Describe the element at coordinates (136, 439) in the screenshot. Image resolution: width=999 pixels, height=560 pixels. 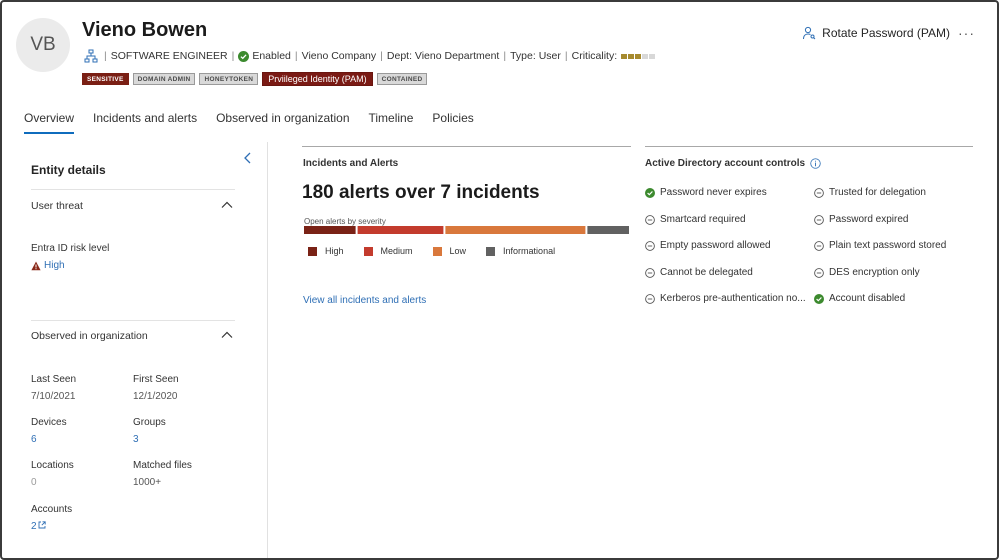
I see `groups-value-link: 3` at that location.